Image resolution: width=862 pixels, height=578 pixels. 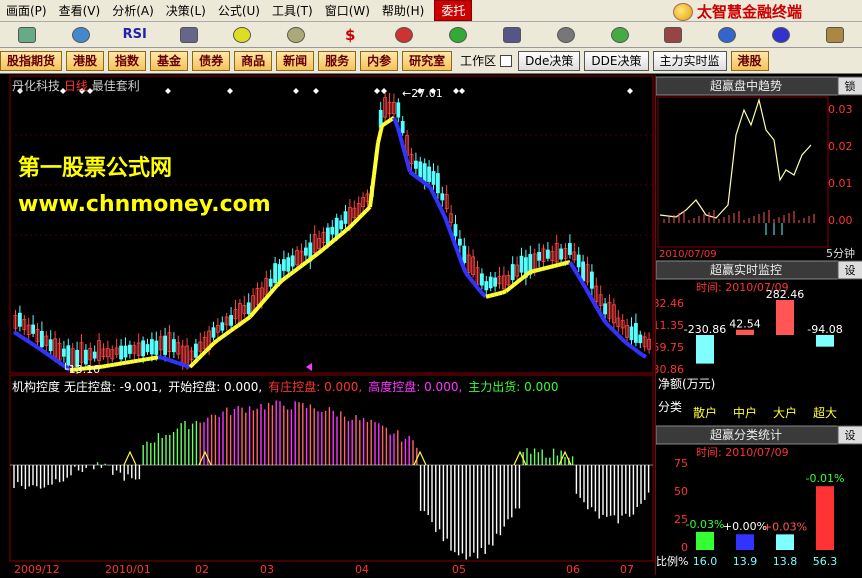 What do you see at coordinates (130, 458) in the screenshot?
I see `transition-marker` at bounding box center [130, 458].